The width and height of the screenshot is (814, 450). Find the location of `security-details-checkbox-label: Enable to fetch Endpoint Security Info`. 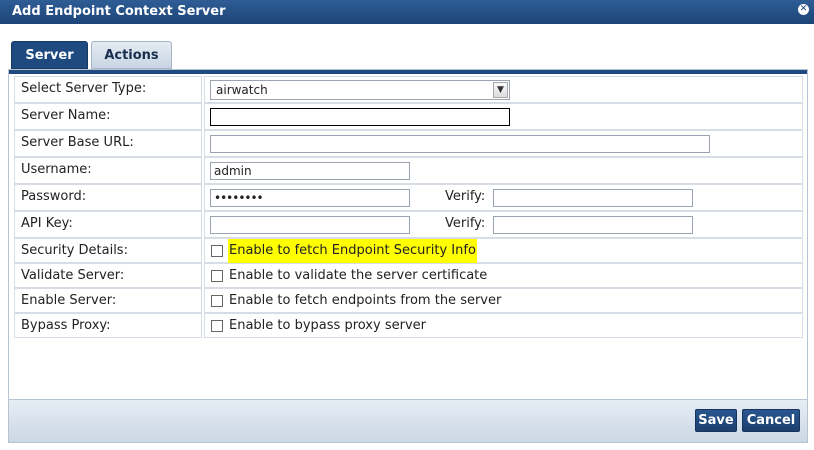

security-details-checkbox-label: Enable to fetch Endpoint Security Info is located at coordinates (352, 251).